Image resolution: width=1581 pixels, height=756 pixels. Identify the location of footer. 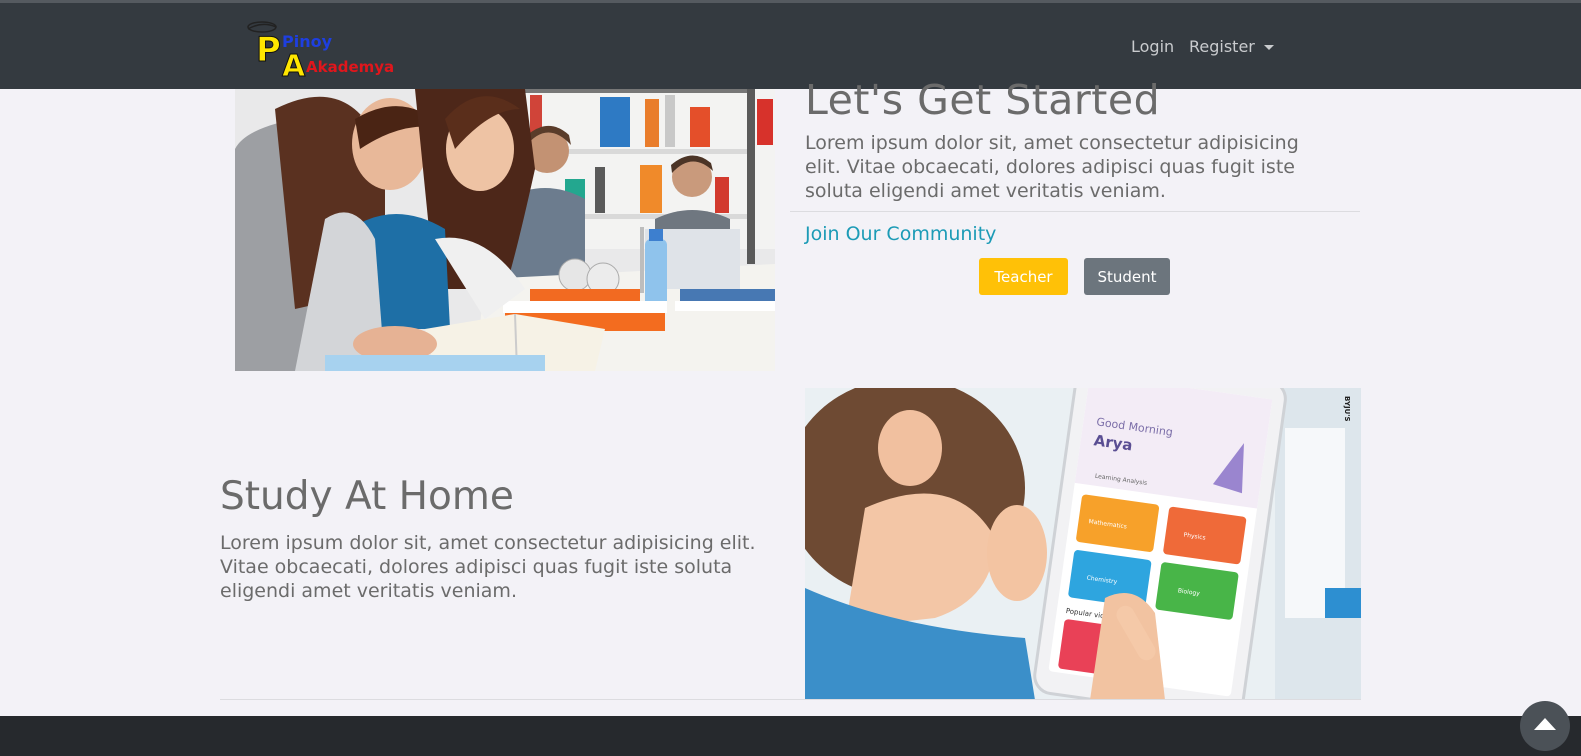
(790, 736).